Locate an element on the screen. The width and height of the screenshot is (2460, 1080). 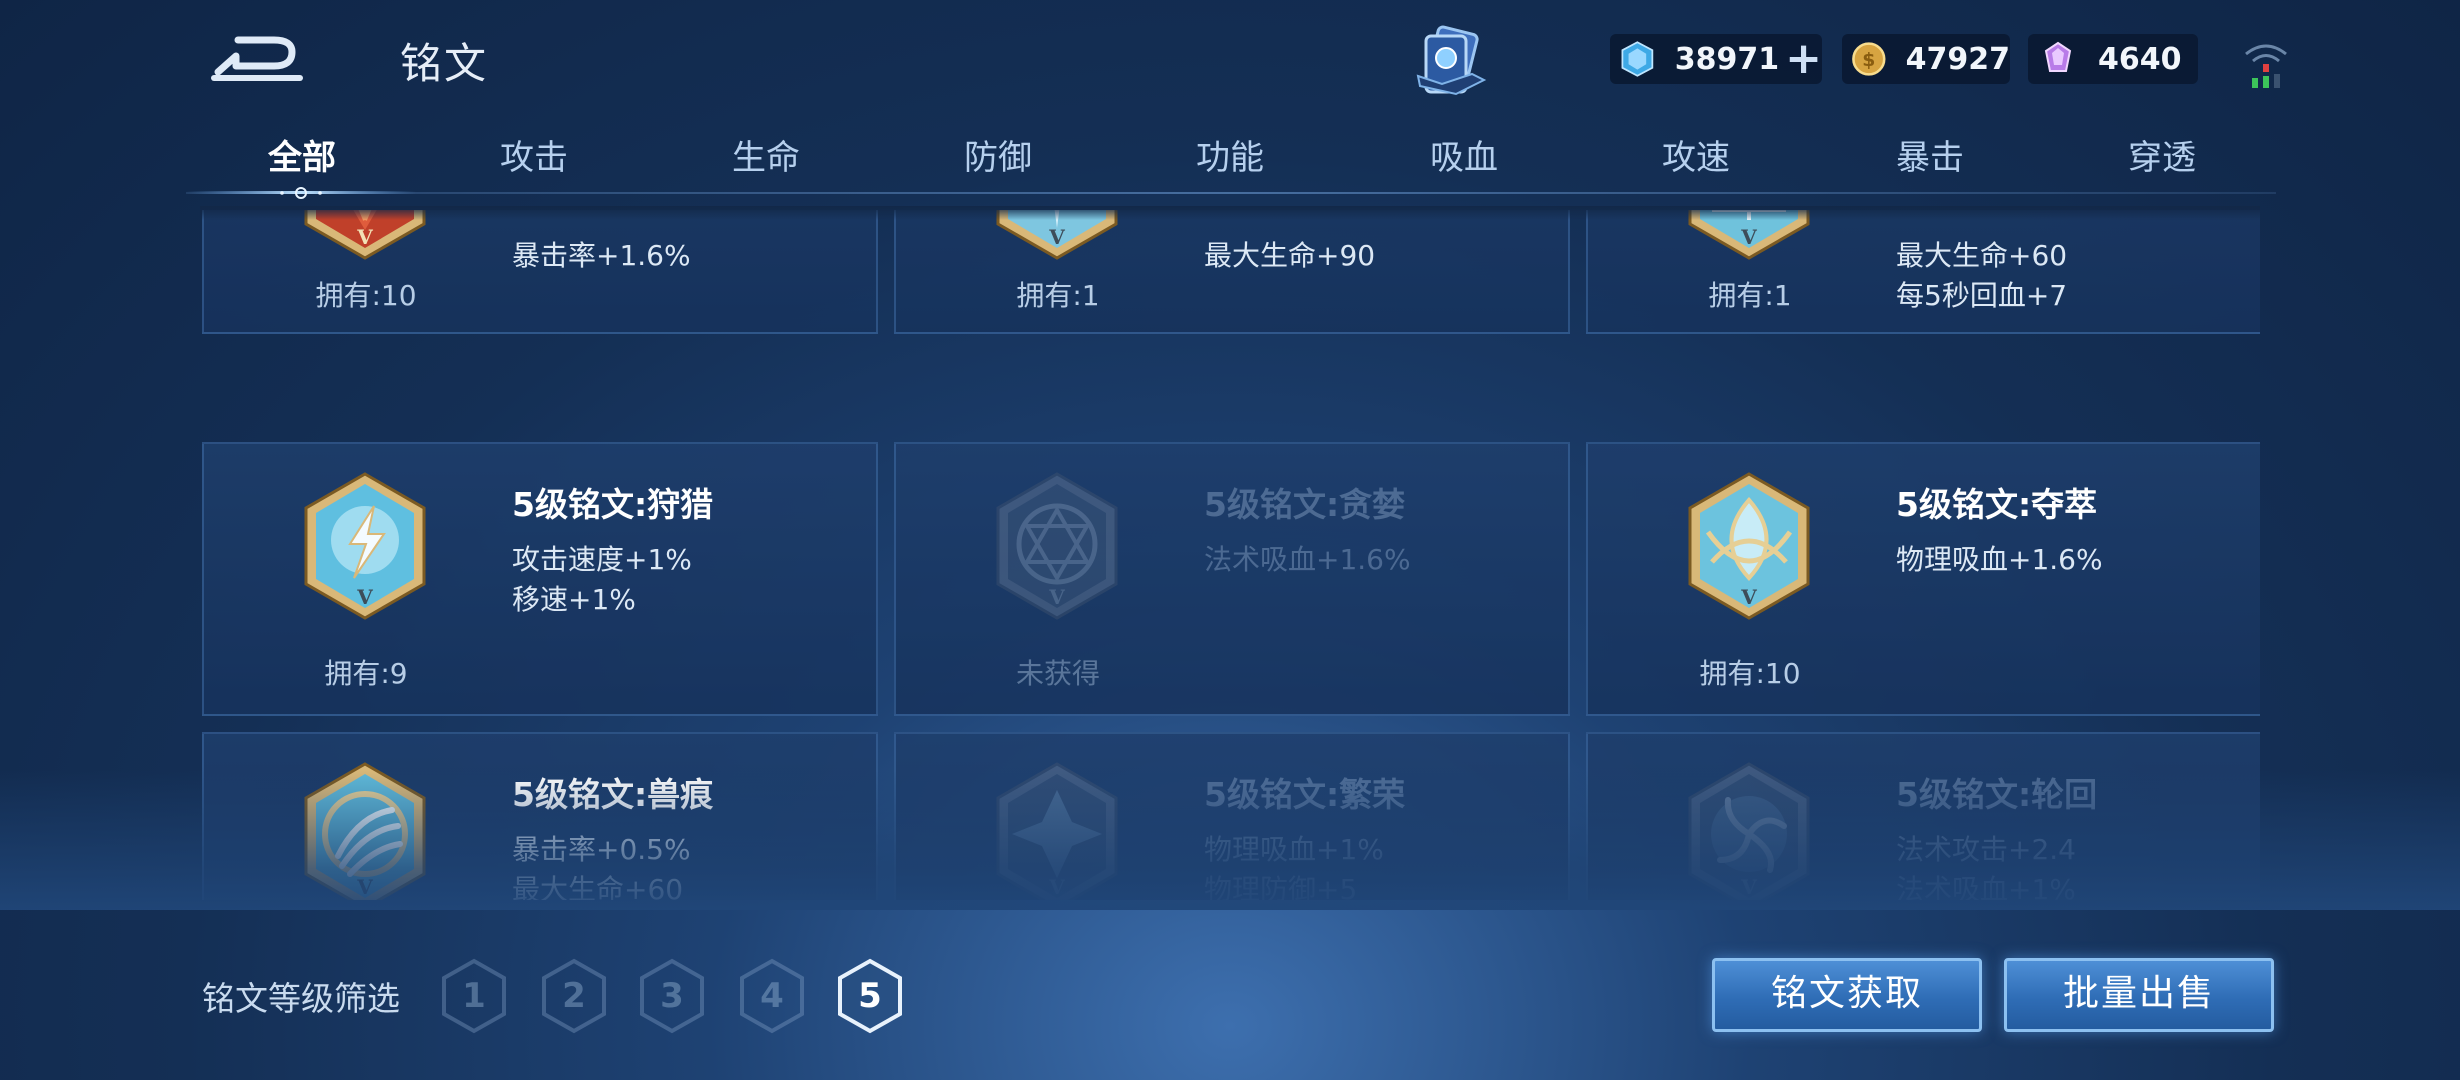
tab-all: 全部 is located at coordinates (302, 158).